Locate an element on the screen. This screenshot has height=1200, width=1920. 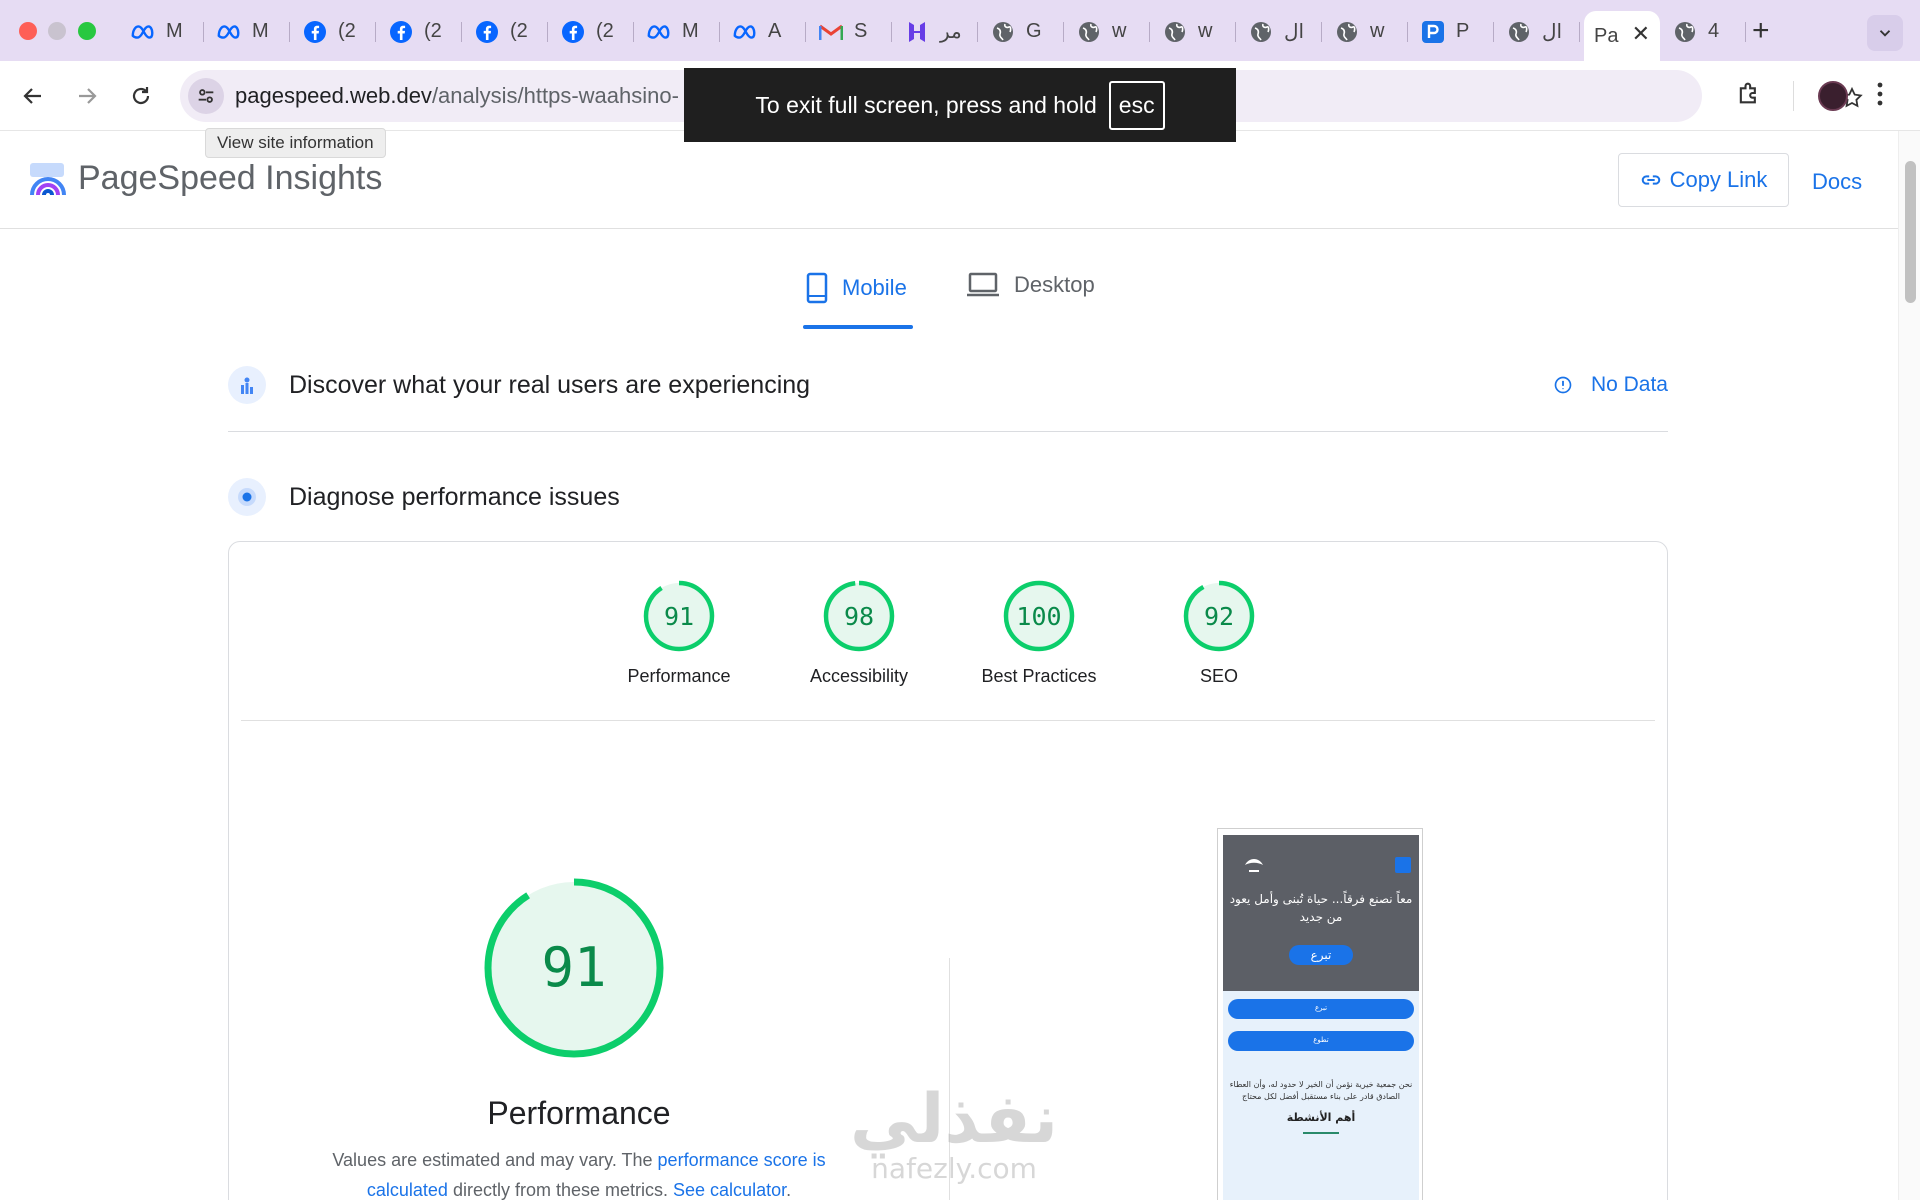
reload-icon is located at coordinates (141, 96).